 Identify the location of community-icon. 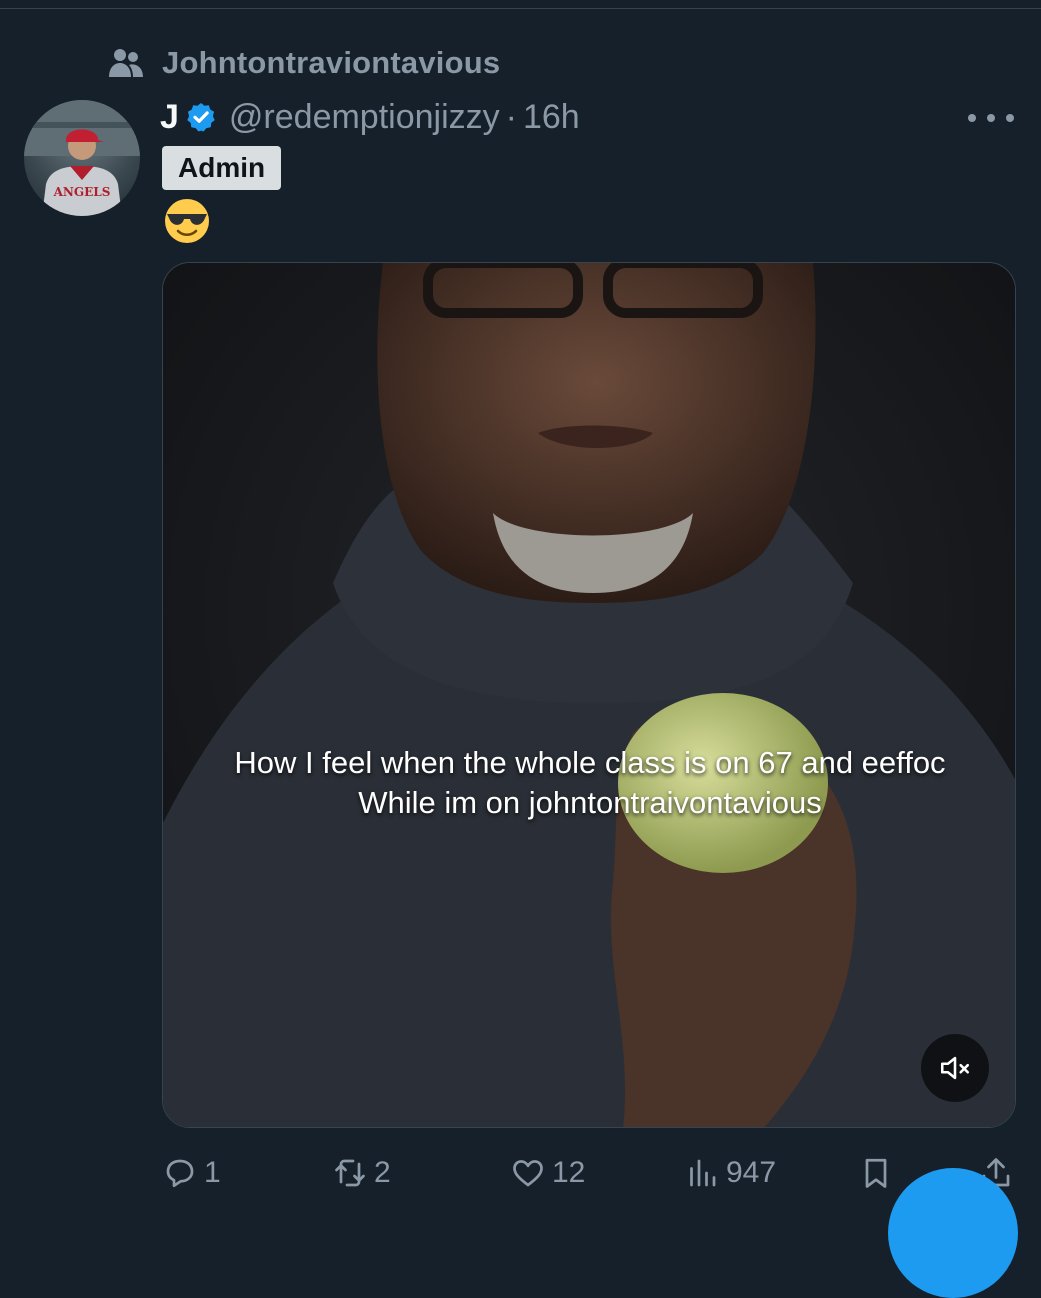
(126, 63).